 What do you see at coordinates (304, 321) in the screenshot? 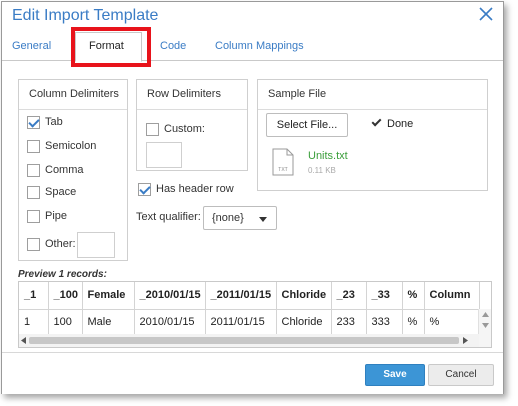
I see `table-cell: Chloride` at bounding box center [304, 321].